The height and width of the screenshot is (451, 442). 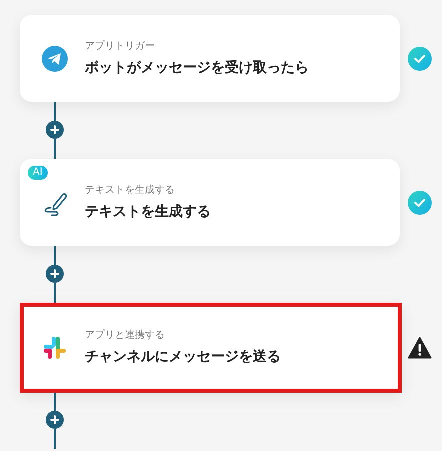 What do you see at coordinates (38, 173) in the screenshot?
I see `ai-badge: AI` at bounding box center [38, 173].